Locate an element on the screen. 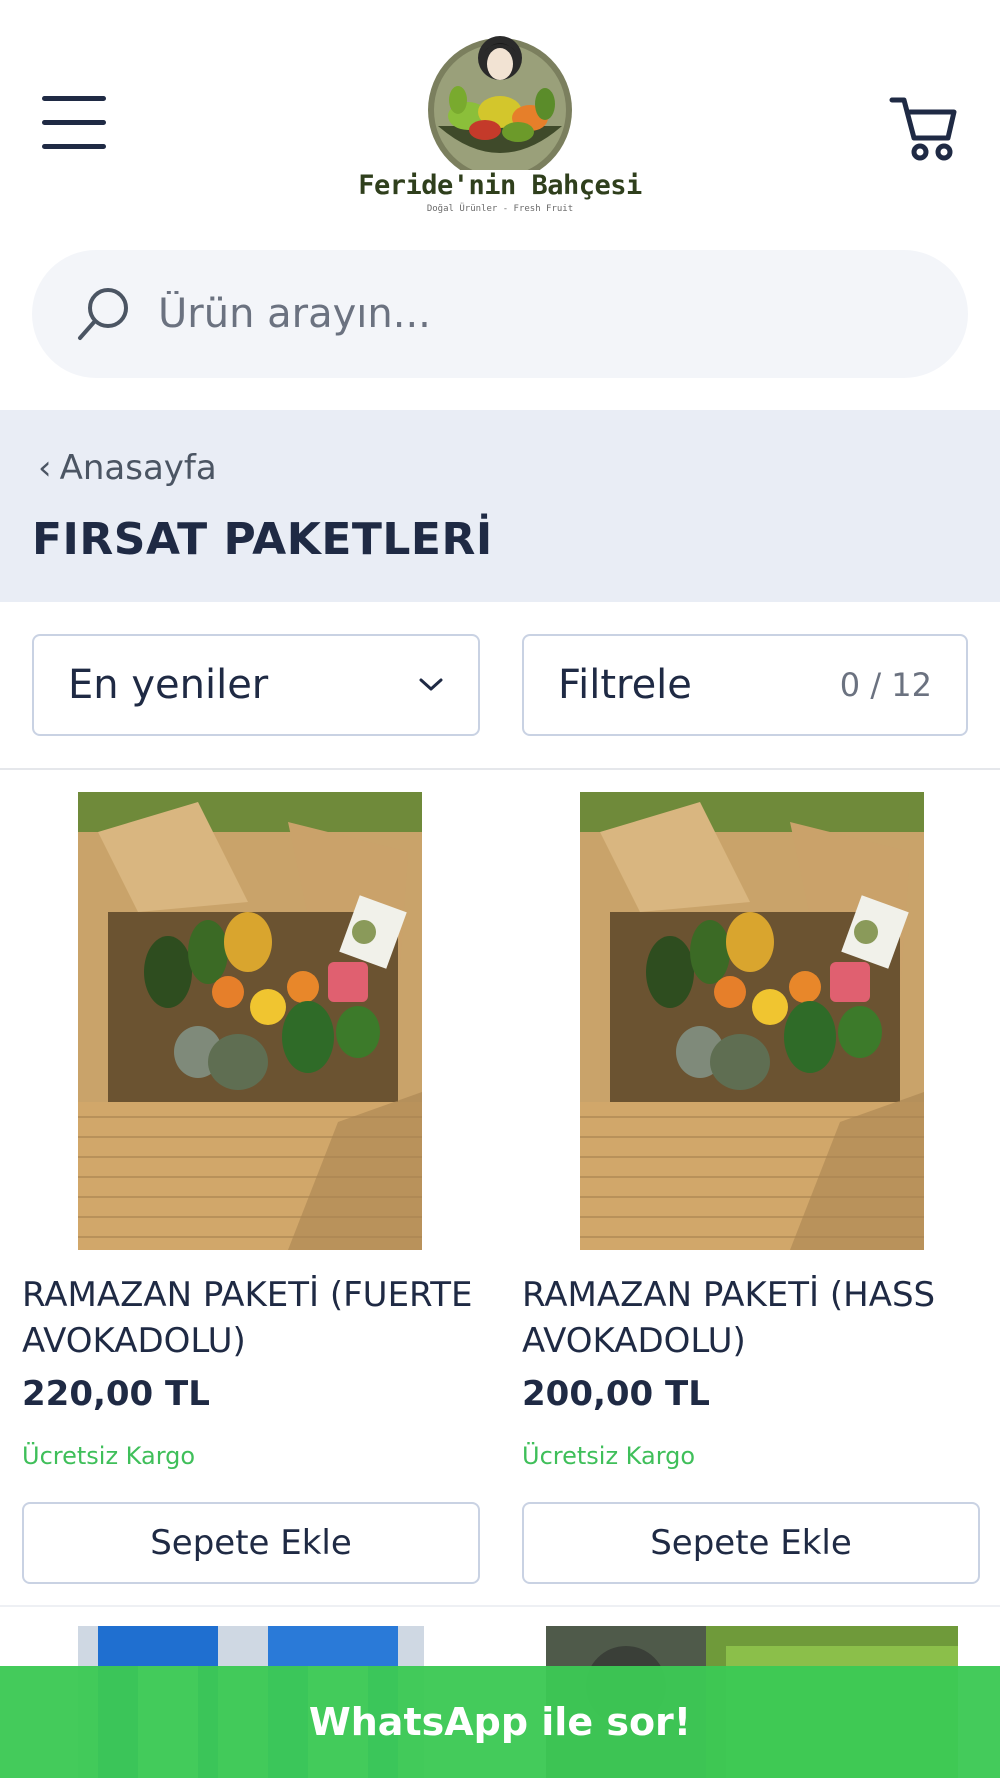 The width and height of the screenshot is (1000, 1778). chevron-left-icon: ‹ is located at coordinates (45, 468).